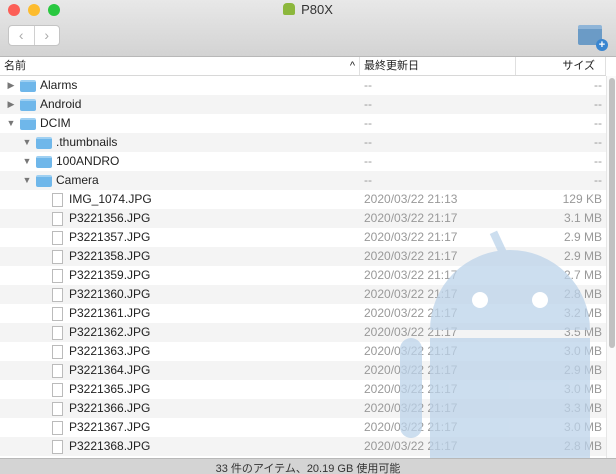  What do you see at coordinates (289, 9) in the screenshot?
I see `android-icon` at bounding box center [289, 9].